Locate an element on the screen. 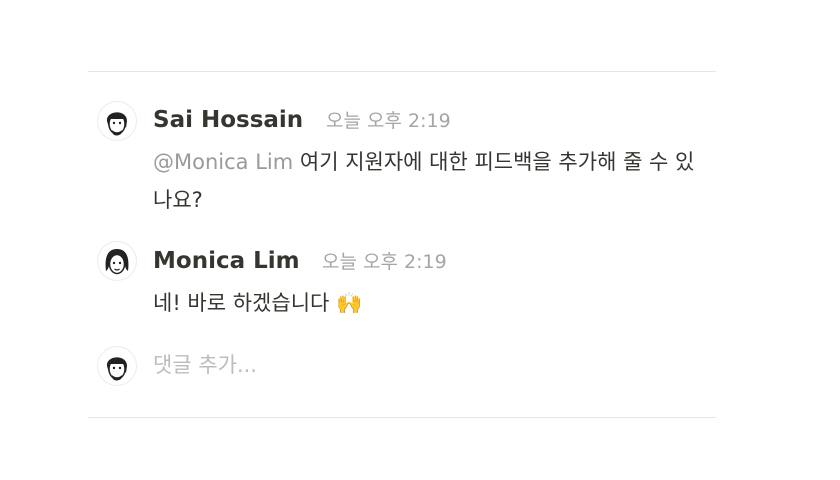  comment-author: Sai Hossain is located at coordinates (228, 120).